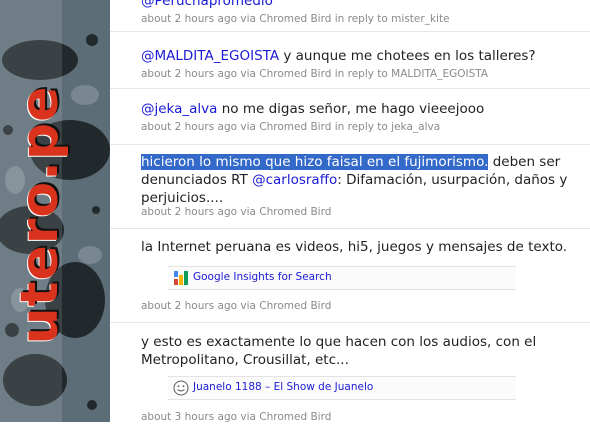  Describe the element at coordinates (40, 215) in the screenshot. I see `logo-text: utero.pe` at that location.